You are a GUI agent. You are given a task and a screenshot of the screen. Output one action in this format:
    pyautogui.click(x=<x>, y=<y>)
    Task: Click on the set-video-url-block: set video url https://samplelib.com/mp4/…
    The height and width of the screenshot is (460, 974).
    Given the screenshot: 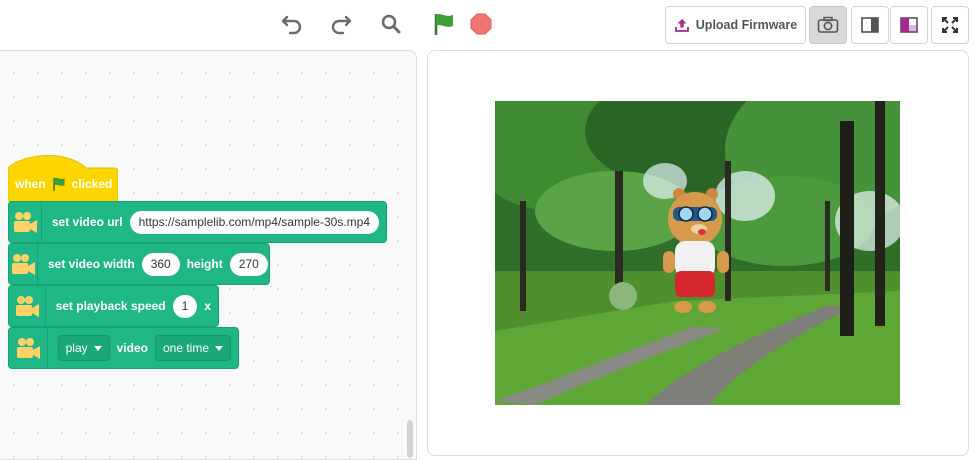 What is the action you would take?
    pyautogui.click(x=197, y=222)
    